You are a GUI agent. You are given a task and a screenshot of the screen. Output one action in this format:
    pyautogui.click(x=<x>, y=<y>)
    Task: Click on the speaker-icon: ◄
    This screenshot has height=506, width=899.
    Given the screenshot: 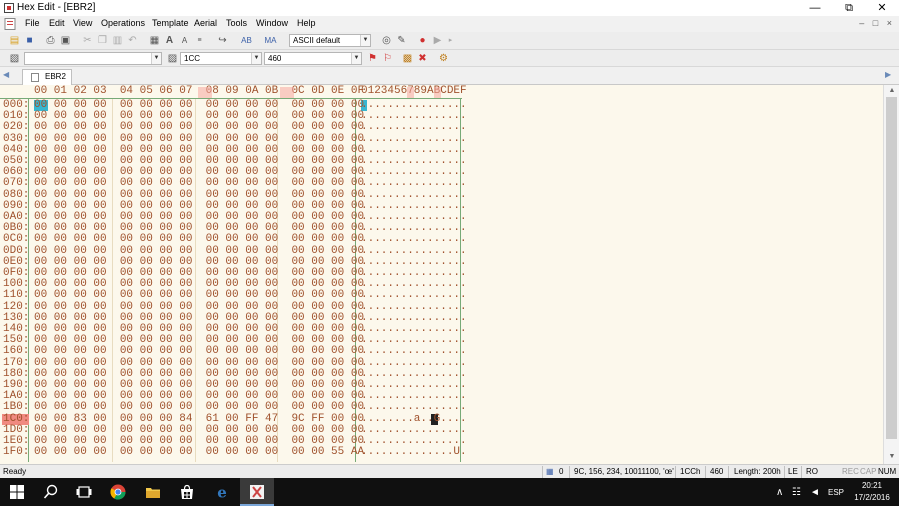 What is the action you would take?
    pyautogui.click(x=815, y=492)
    